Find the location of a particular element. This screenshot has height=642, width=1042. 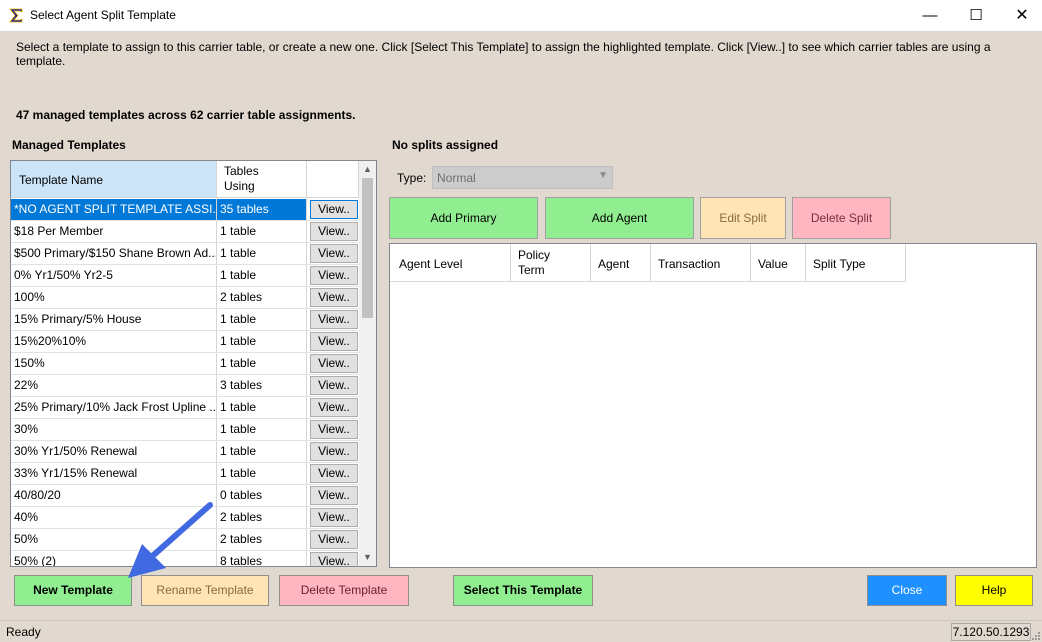

template-name-cell: 30% is located at coordinates (114, 429).